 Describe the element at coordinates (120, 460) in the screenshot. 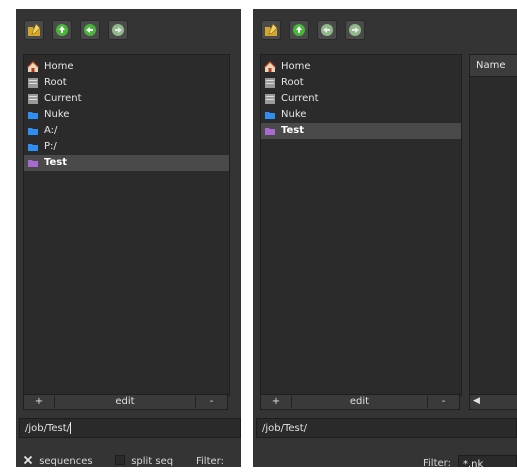

I see `split-seq-checkbox` at that location.